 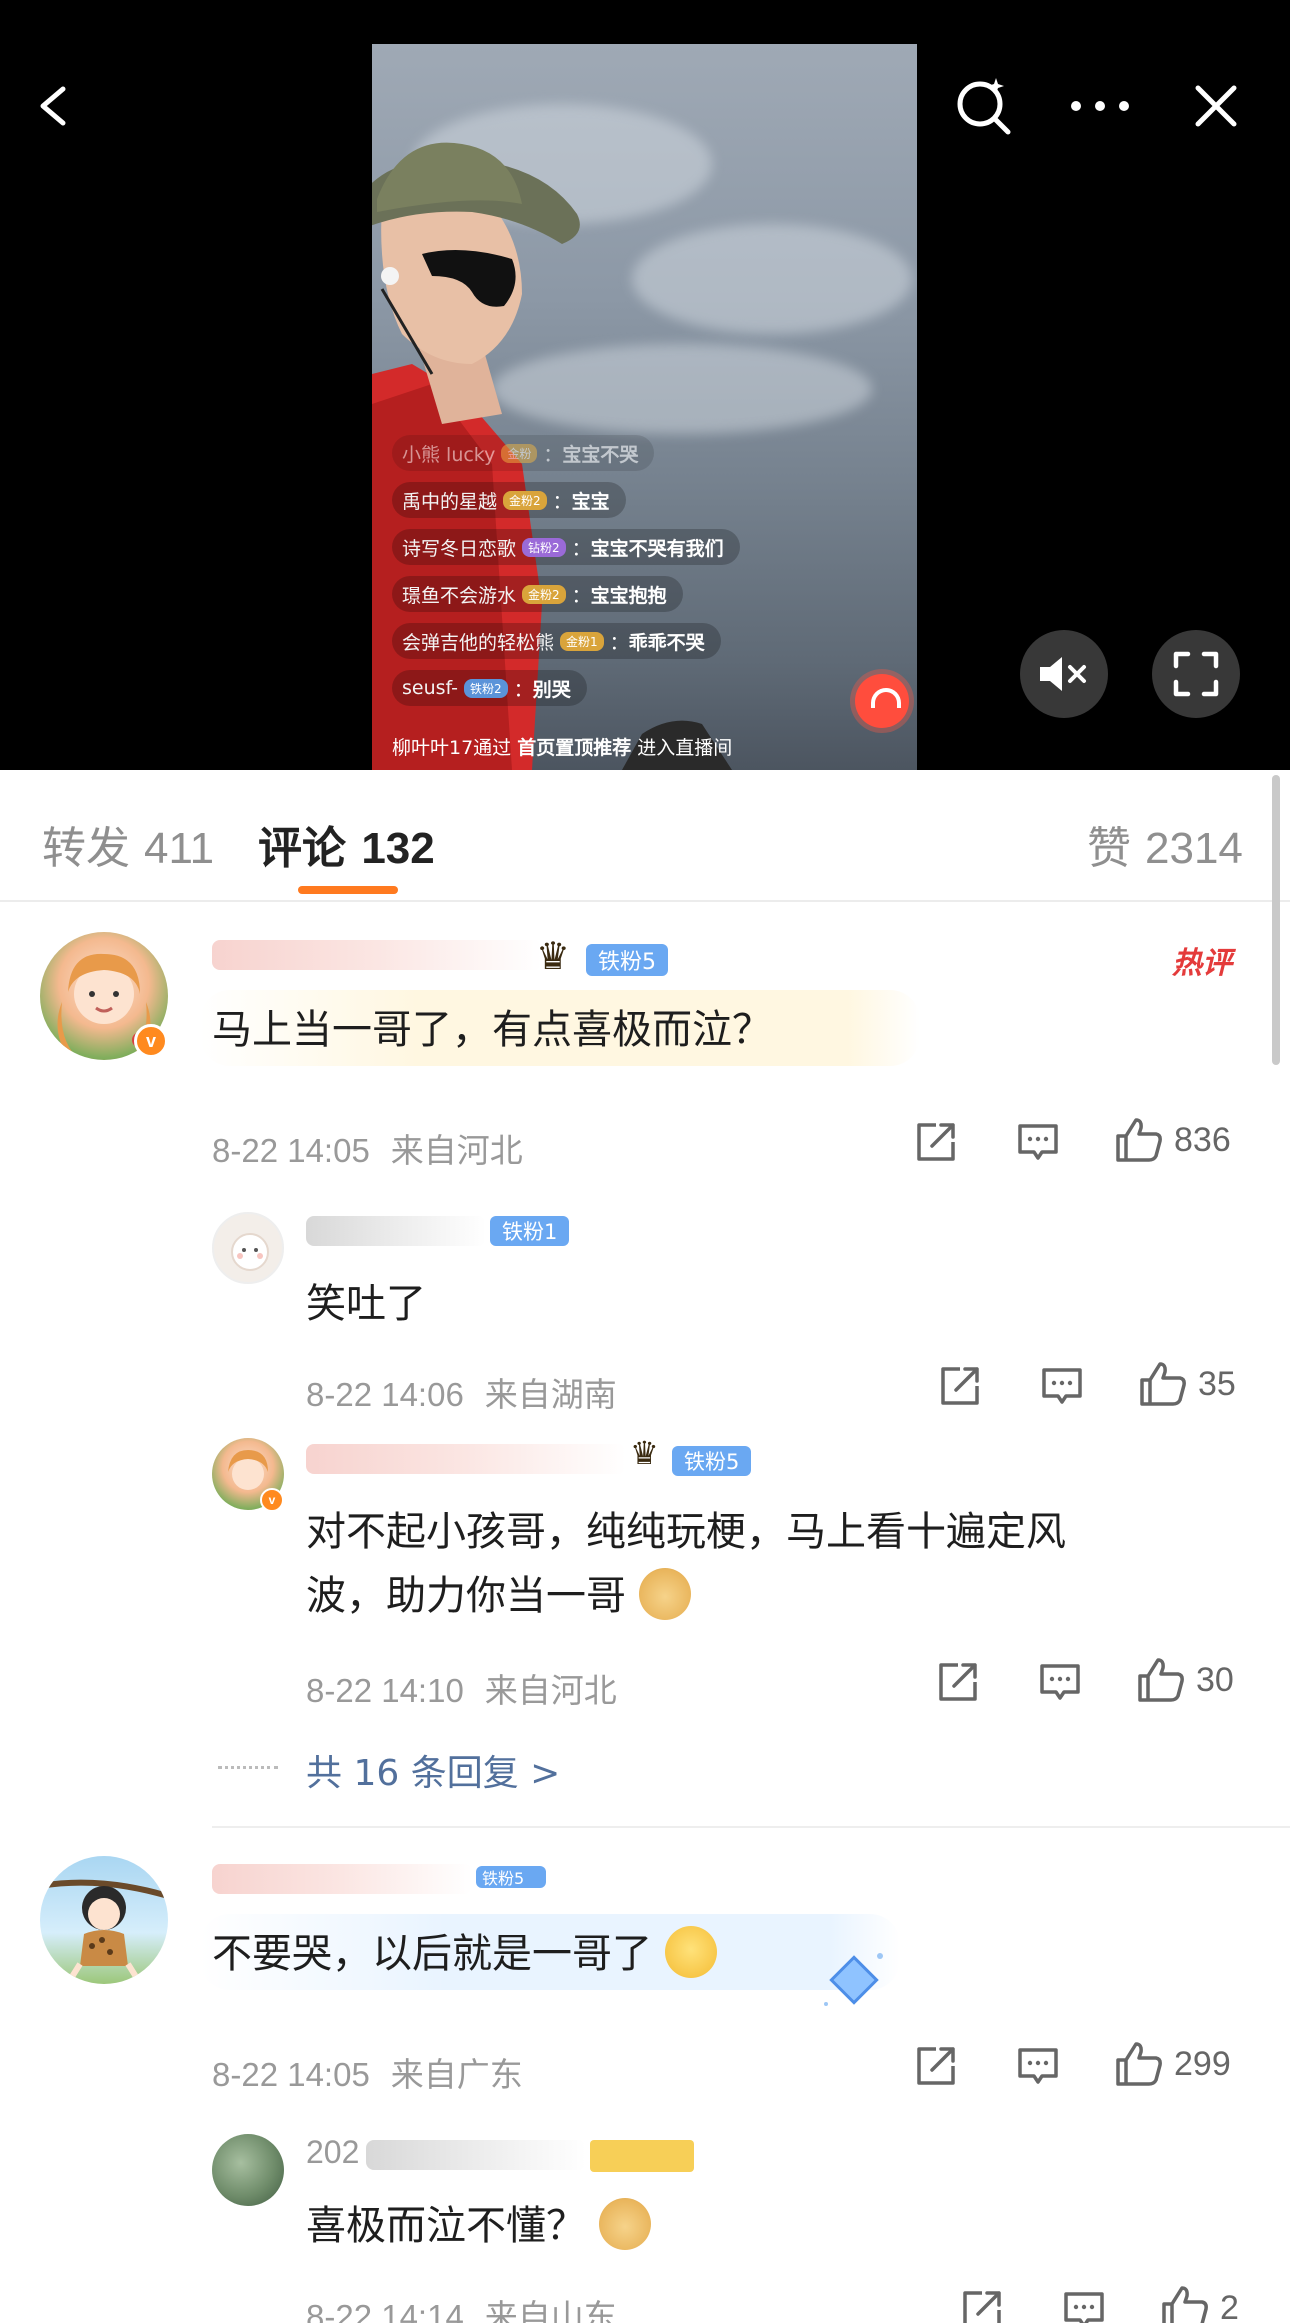 I want to click on mute-button, so click(x=1064, y=674).